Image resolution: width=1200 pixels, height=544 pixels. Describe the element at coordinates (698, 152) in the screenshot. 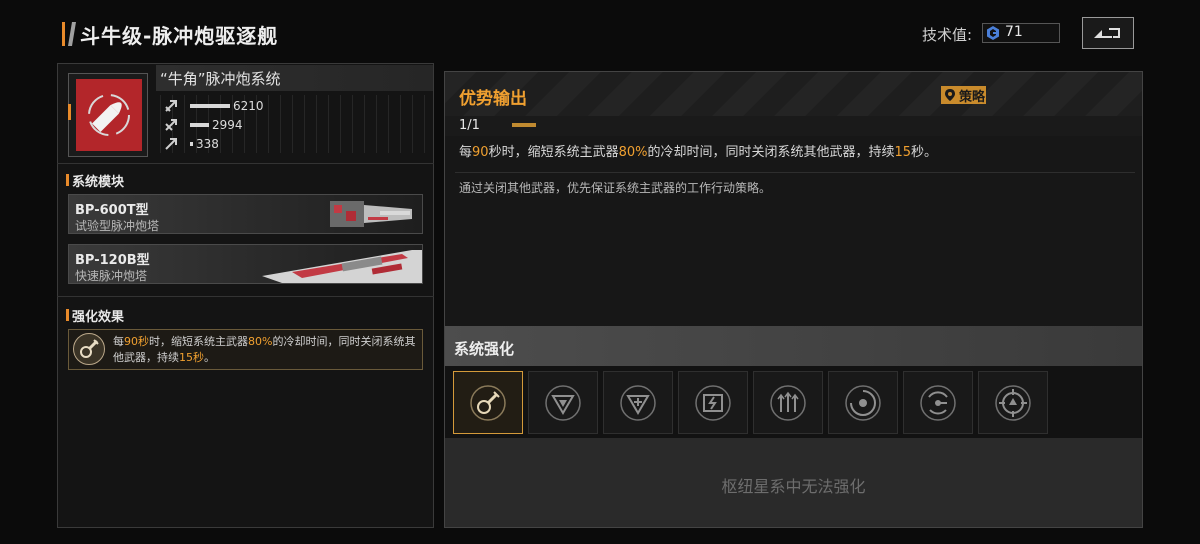

I see `detail-description: 每90秒时，缩短系统主武器80%的冷却时间，同时关闭系统其他武器，持续15秒。` at that location.